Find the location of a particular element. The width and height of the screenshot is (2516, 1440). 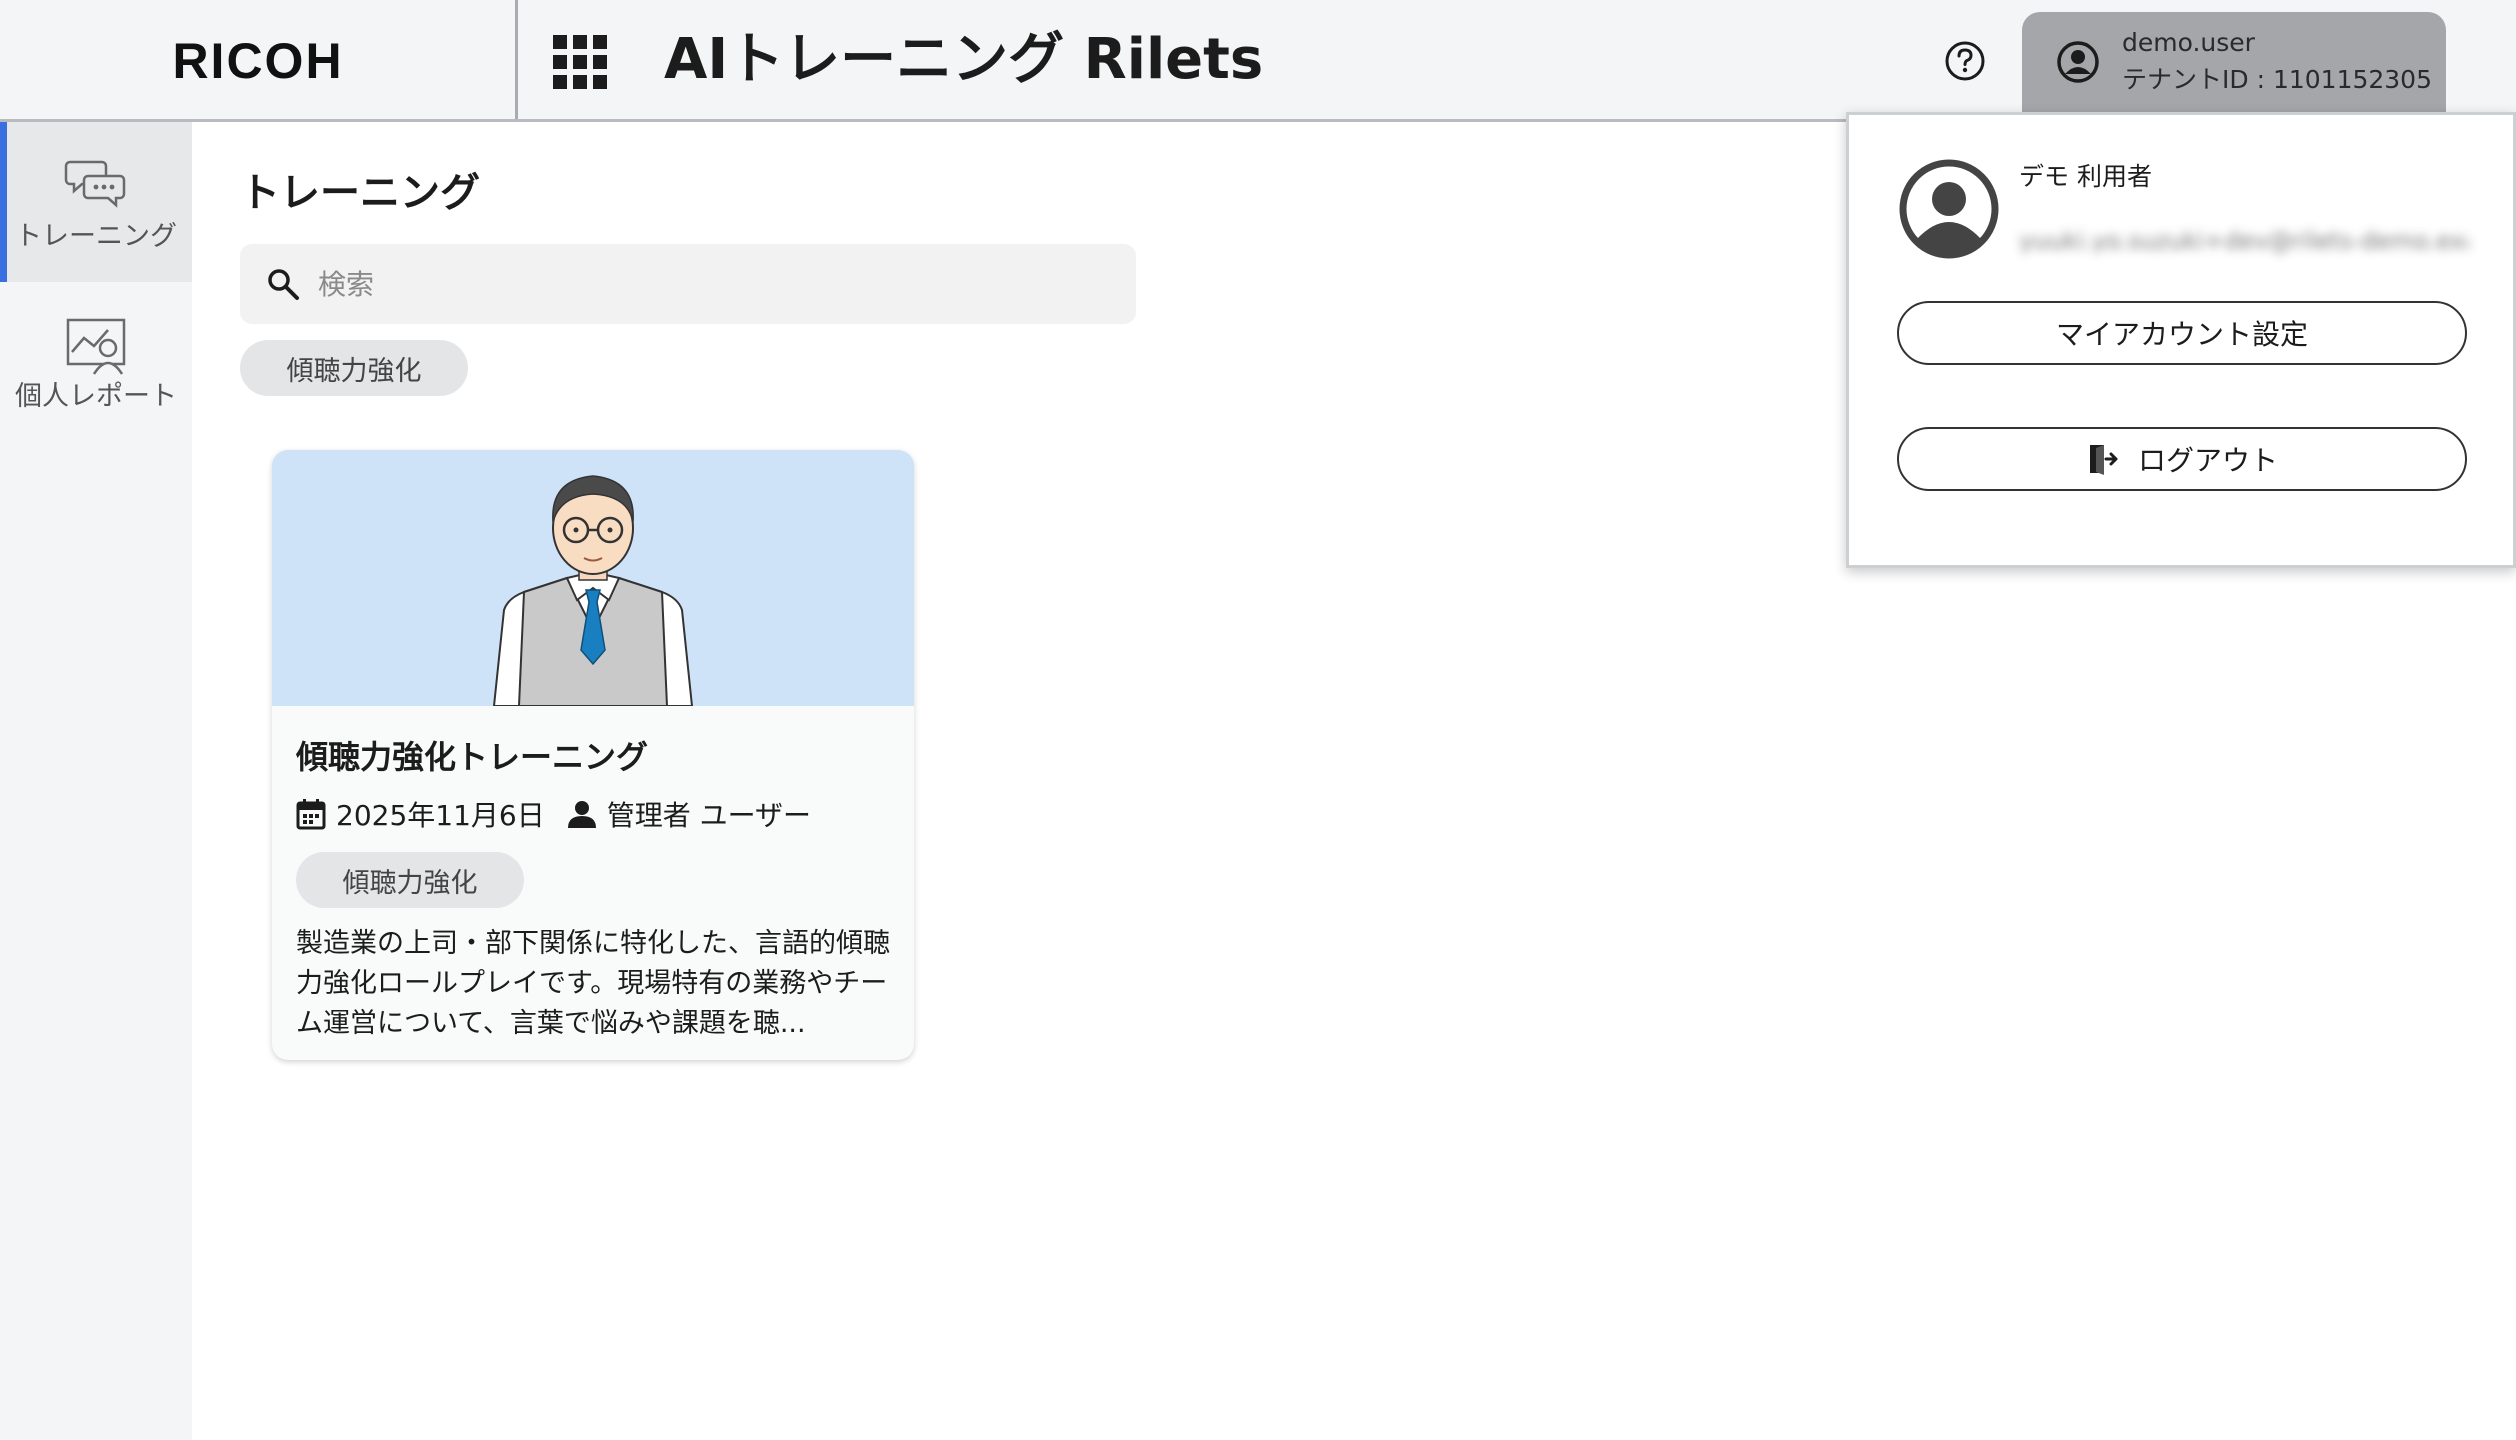

card-meta: 2025年11月6日 管理者 ユーザー is located at coordinates (553, 814).